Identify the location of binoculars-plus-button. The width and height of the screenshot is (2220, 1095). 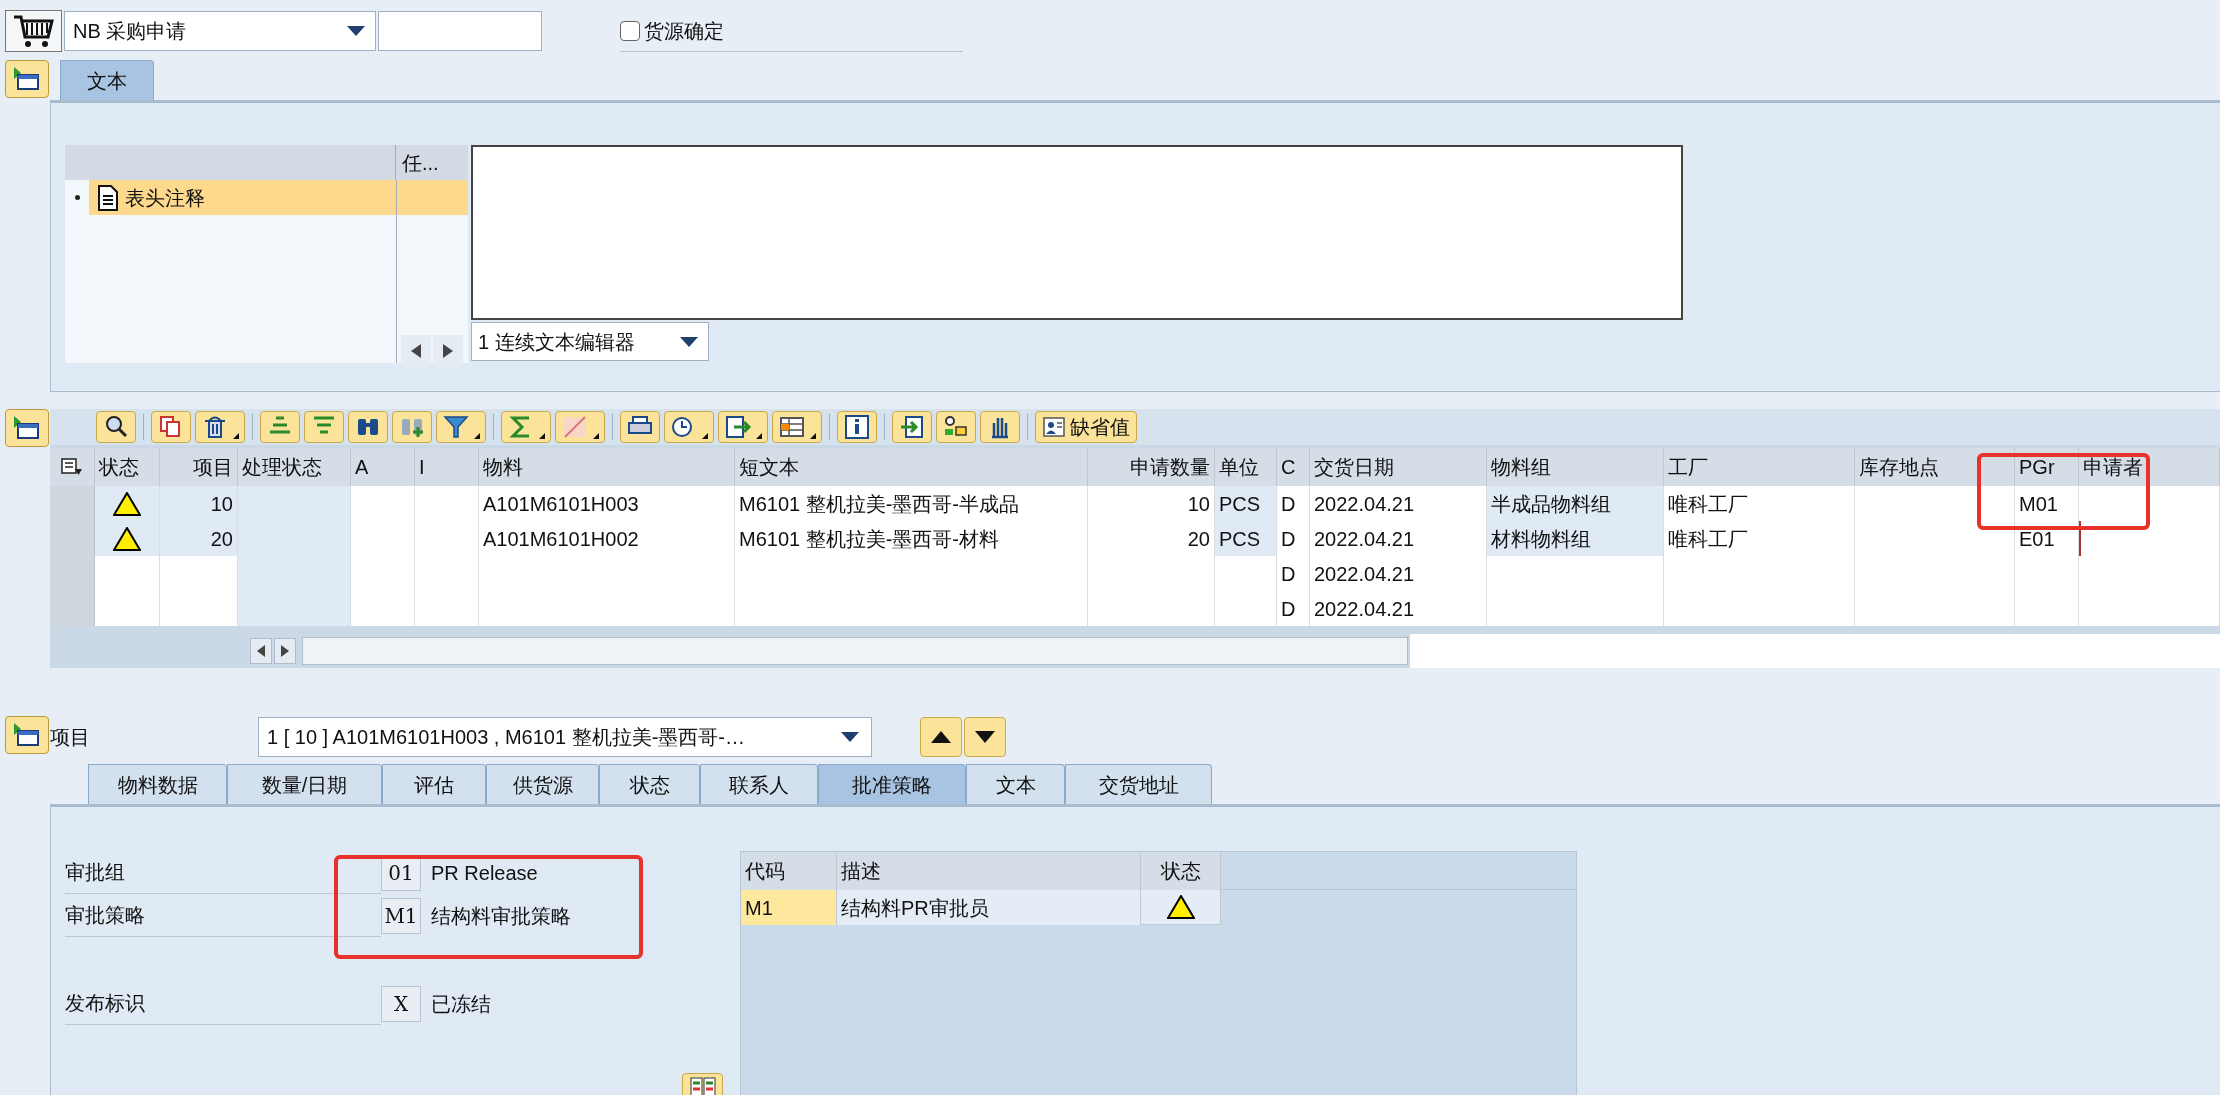
(412, 427).